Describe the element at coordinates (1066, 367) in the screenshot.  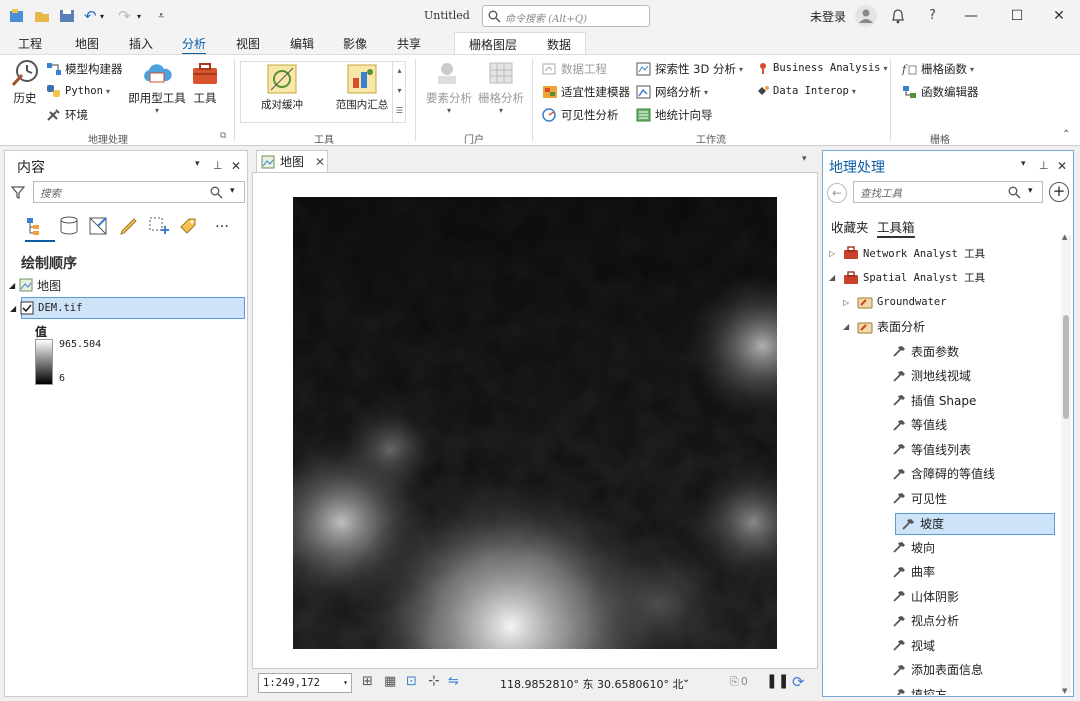
I see `scrollbar-thumb` at that location.